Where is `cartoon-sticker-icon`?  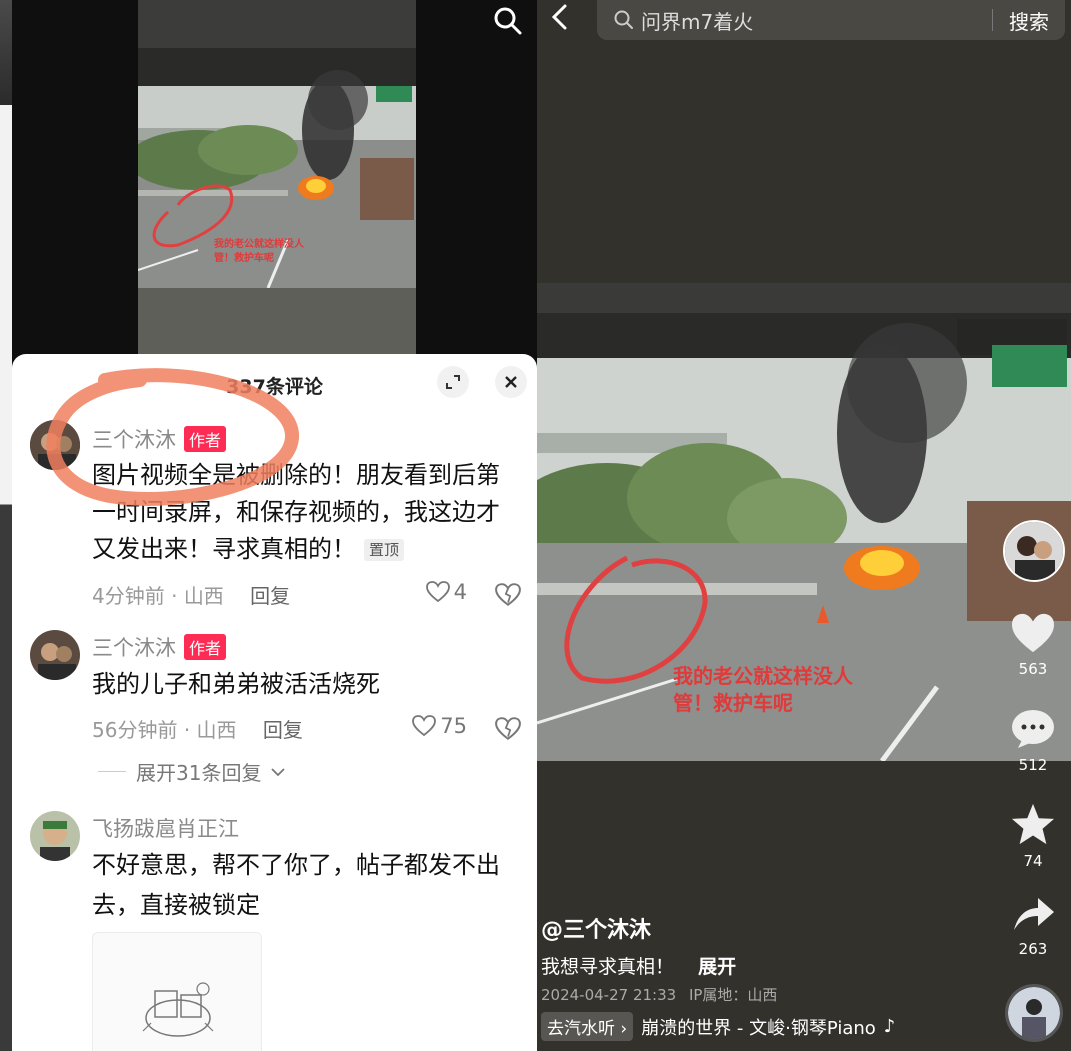
cartoon-sticker-icon is located at coordinates (178, 1009).